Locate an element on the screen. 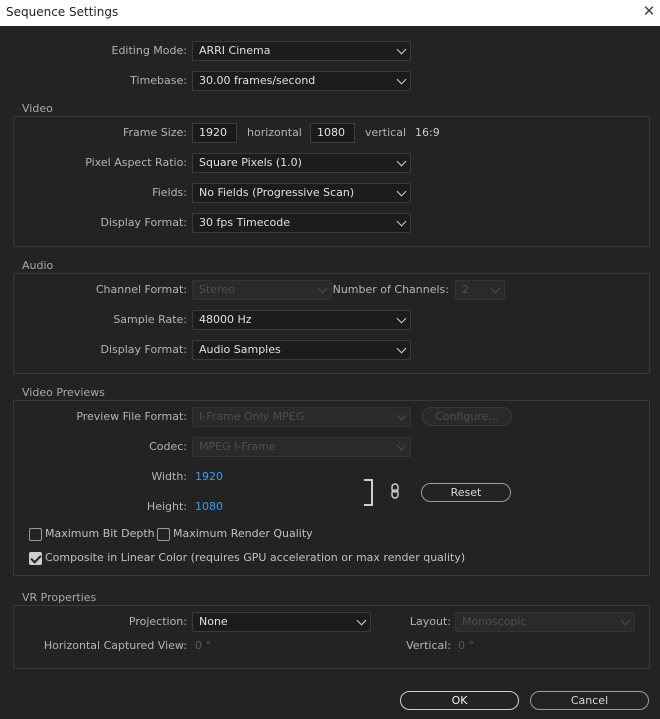  pixel-aspect-dropdown: Square Pixels (1.0) is located at coordinates (301, 163).